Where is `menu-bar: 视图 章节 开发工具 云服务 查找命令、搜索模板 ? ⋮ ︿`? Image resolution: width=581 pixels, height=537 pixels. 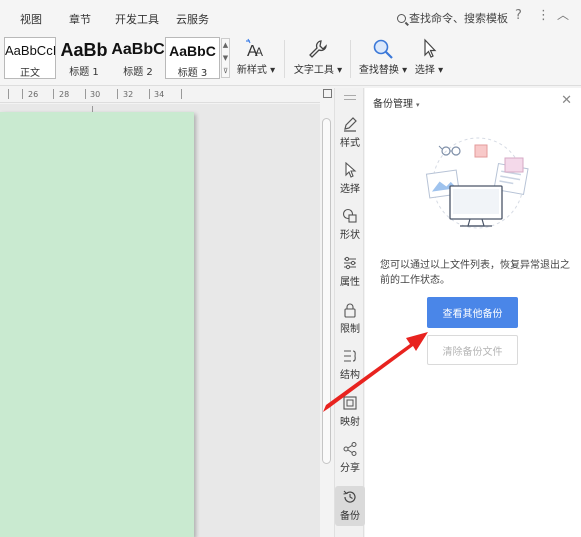
menu-bar: 视图 章节 开发工具 云服务 查找命令、搜索模板 ? ⋮ ︿ is located at coordinates (290, 17).